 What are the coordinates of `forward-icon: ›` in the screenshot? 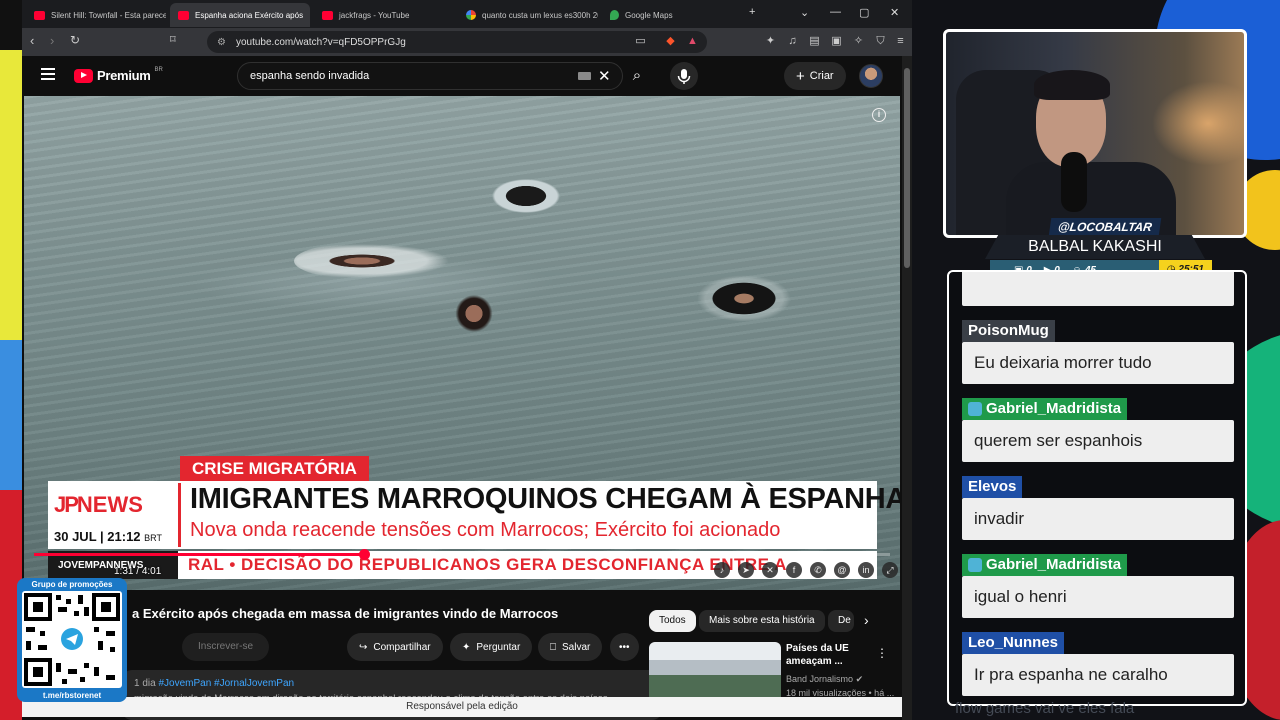 It's located at (52, 40).